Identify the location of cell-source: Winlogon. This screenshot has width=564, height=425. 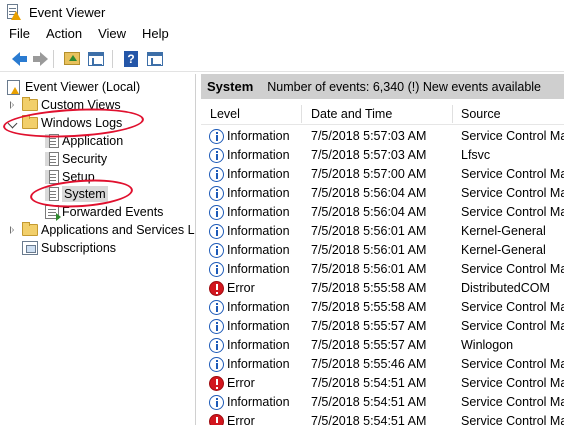
(487, 345).